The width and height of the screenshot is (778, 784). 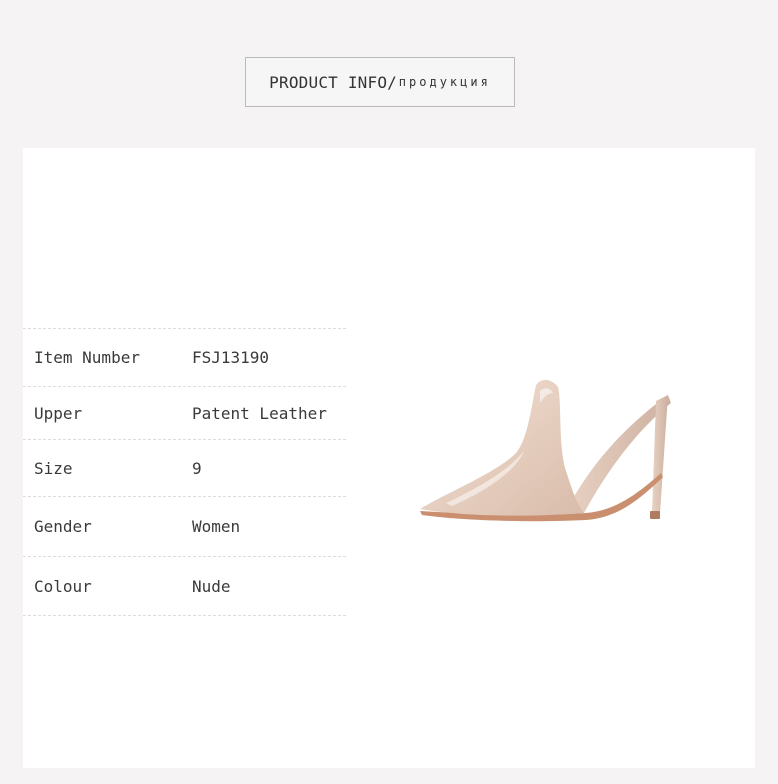 What do you see at coordinates (184, 467) in the screenshot?
I see `spec-row-size: Size 9` at bounding box center [184, 467].